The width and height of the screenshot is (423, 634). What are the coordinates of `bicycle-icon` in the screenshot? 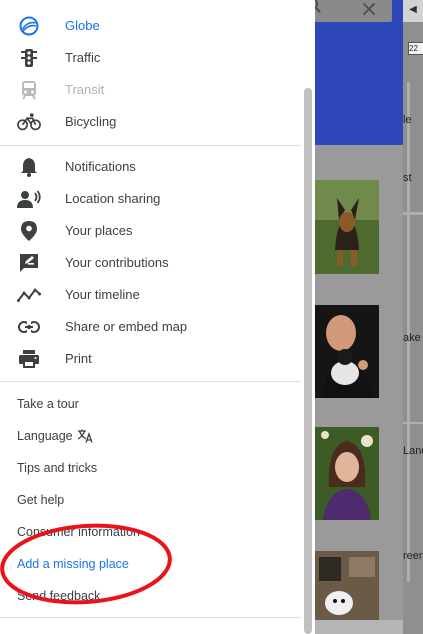 It's located at (29, 122).